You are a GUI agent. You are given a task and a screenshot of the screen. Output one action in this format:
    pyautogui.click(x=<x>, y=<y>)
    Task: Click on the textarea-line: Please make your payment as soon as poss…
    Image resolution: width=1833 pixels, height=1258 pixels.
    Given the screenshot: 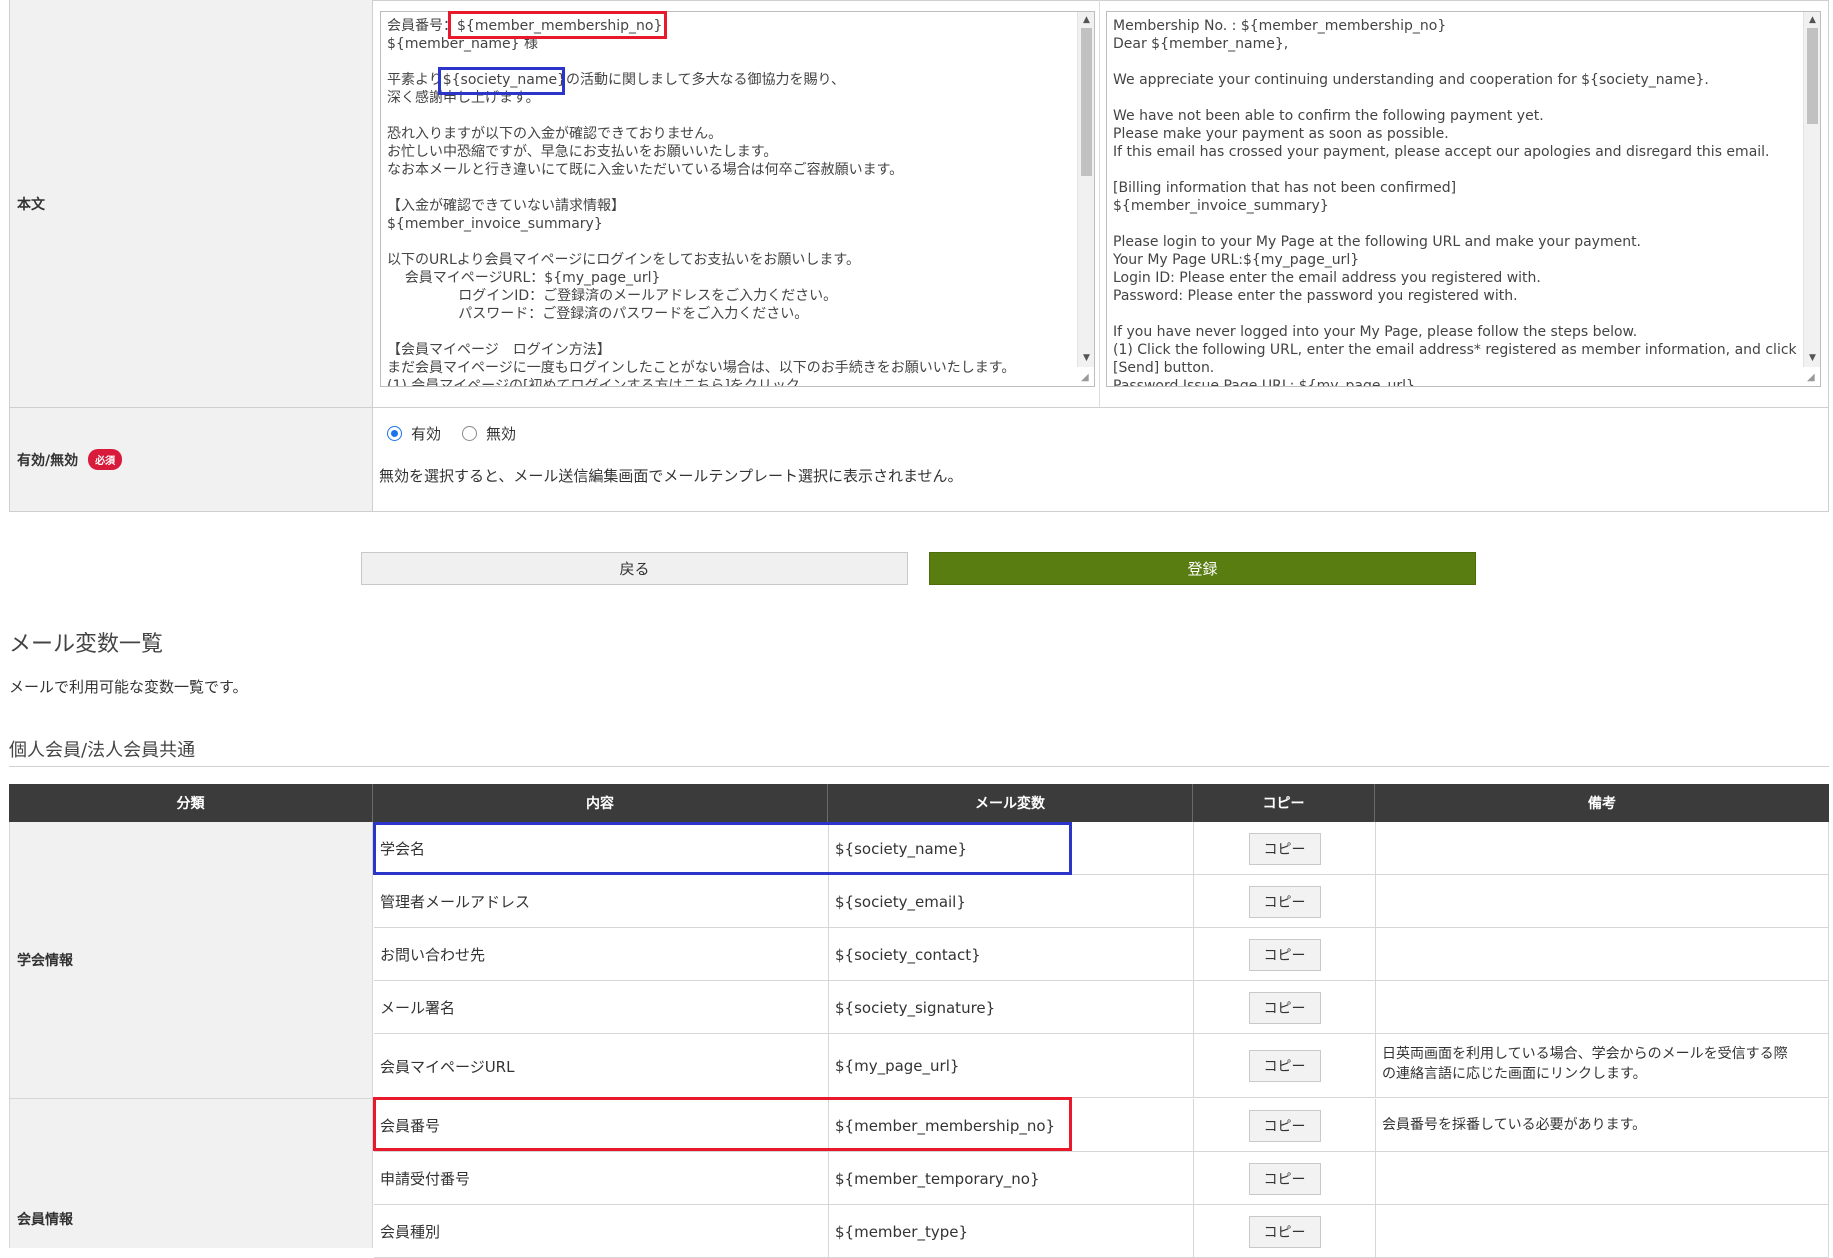 What is the action you would take?
    pyautogui.click(x=1281, y=134)
    